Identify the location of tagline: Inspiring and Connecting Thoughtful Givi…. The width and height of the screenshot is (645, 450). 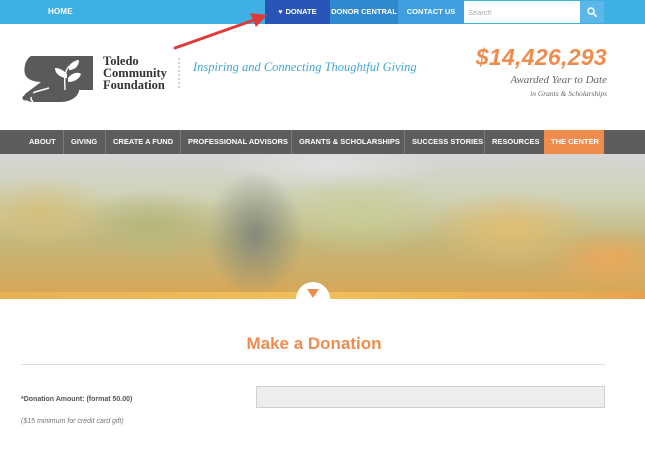
(305, 67).